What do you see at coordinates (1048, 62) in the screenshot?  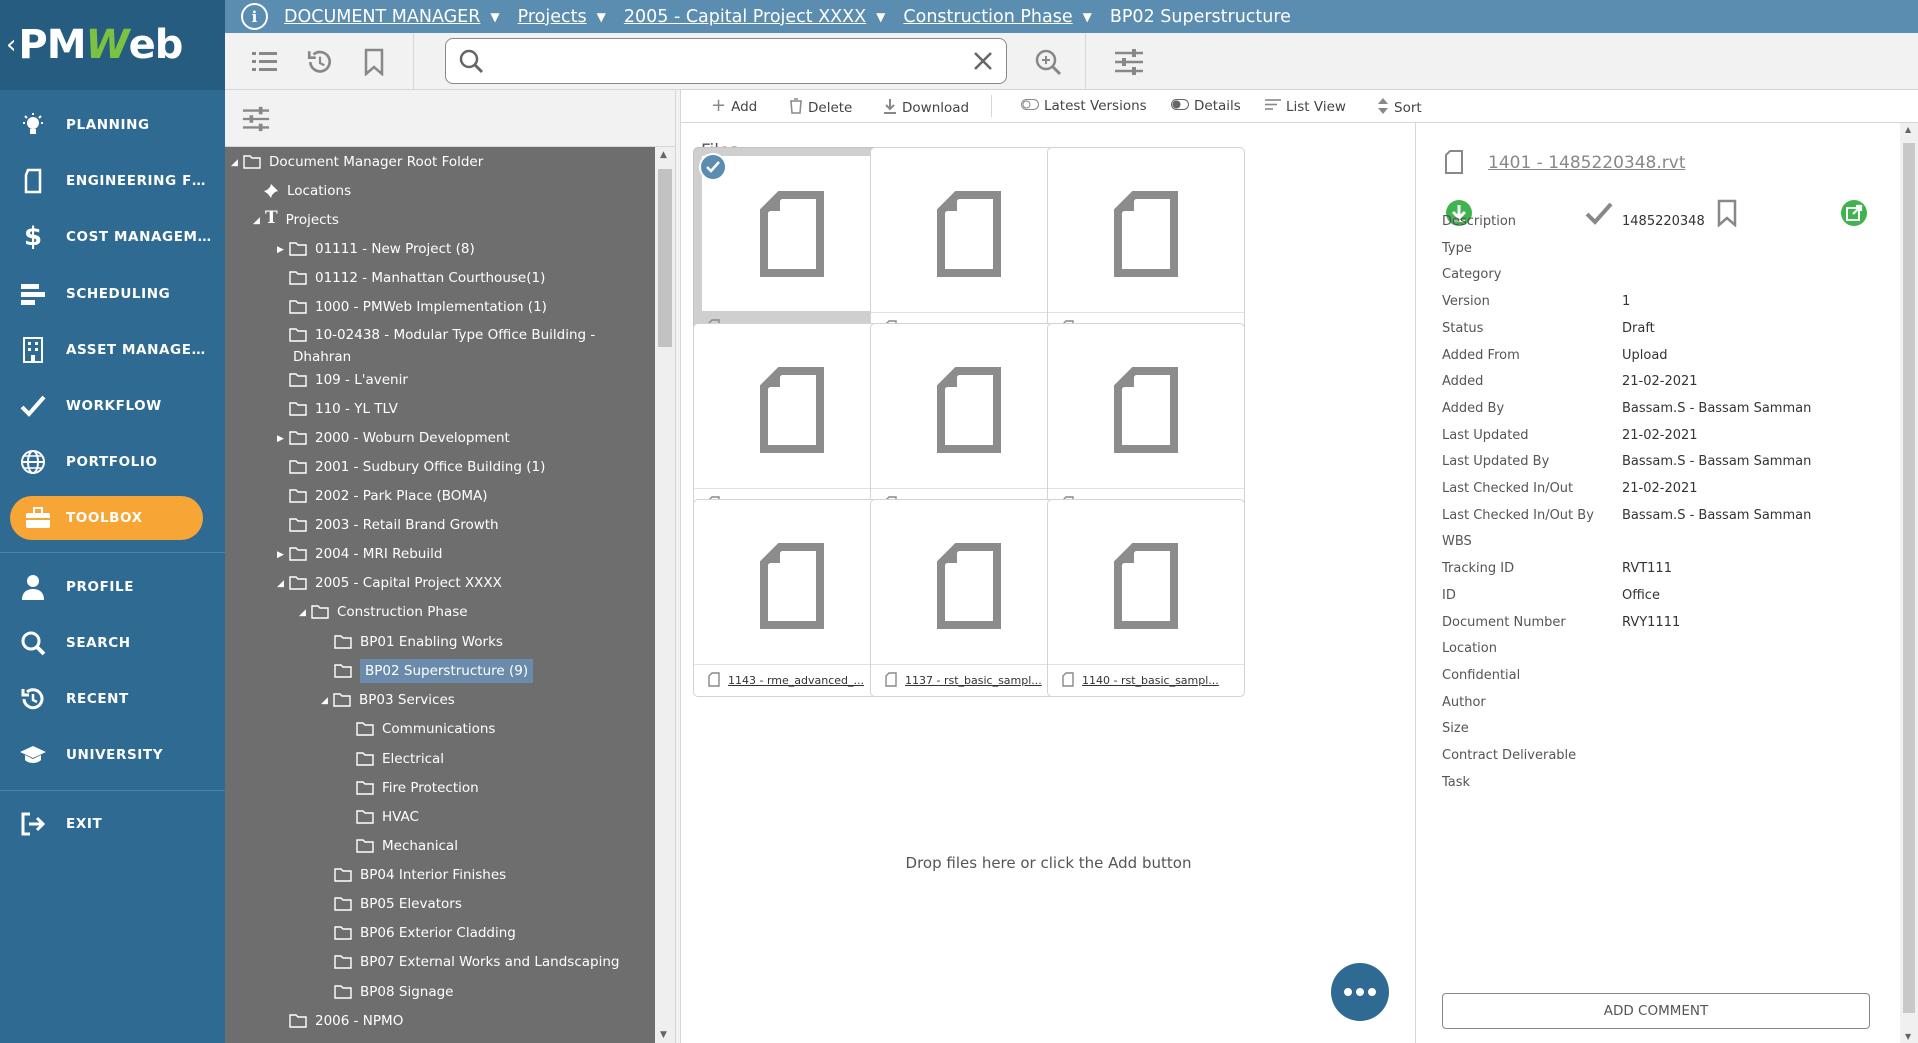 I see `zoom-search-icon` at bounding box center [1048, 62].